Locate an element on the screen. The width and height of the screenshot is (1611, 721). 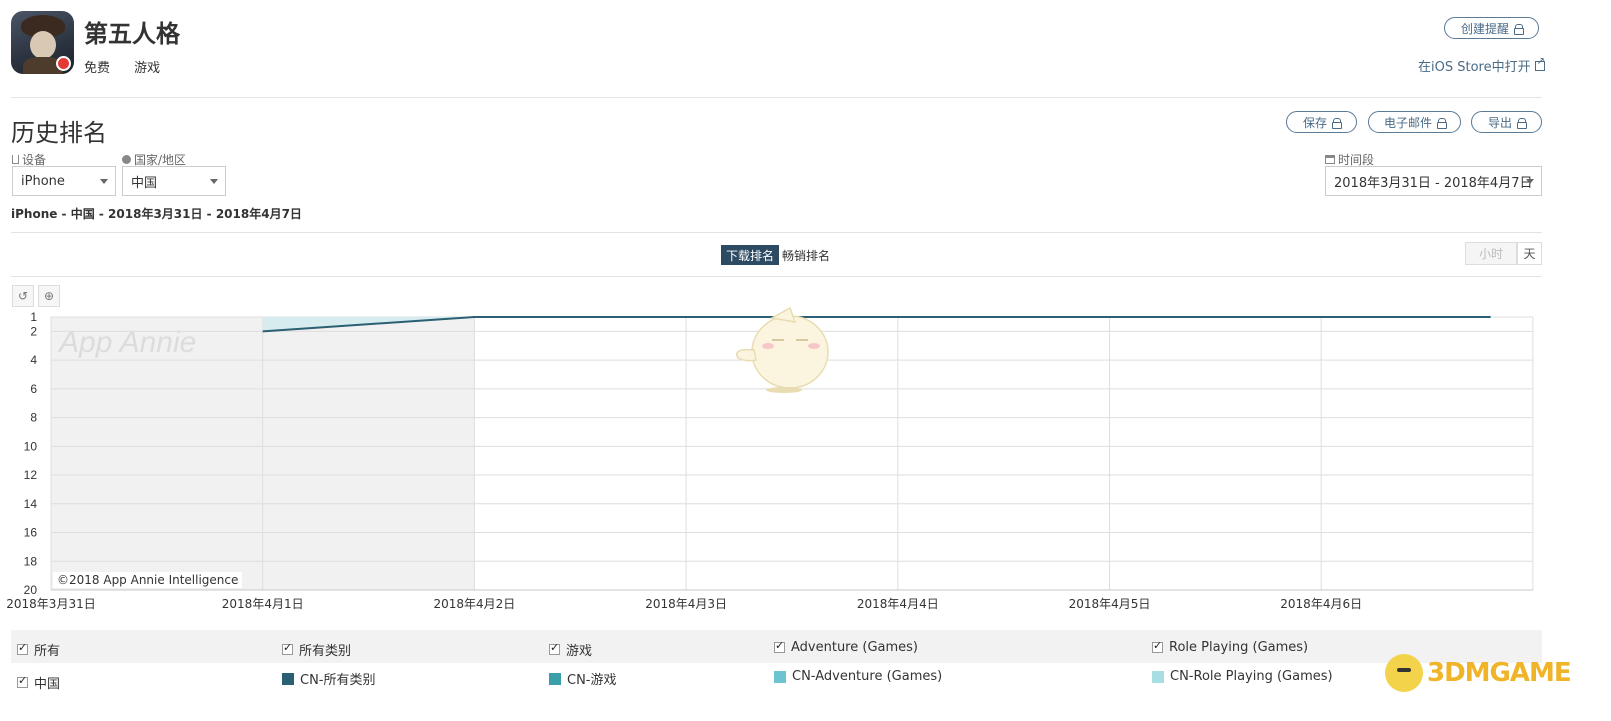
x-tick-label: 2018年4月6日 is located at coordinates (1321, 604).